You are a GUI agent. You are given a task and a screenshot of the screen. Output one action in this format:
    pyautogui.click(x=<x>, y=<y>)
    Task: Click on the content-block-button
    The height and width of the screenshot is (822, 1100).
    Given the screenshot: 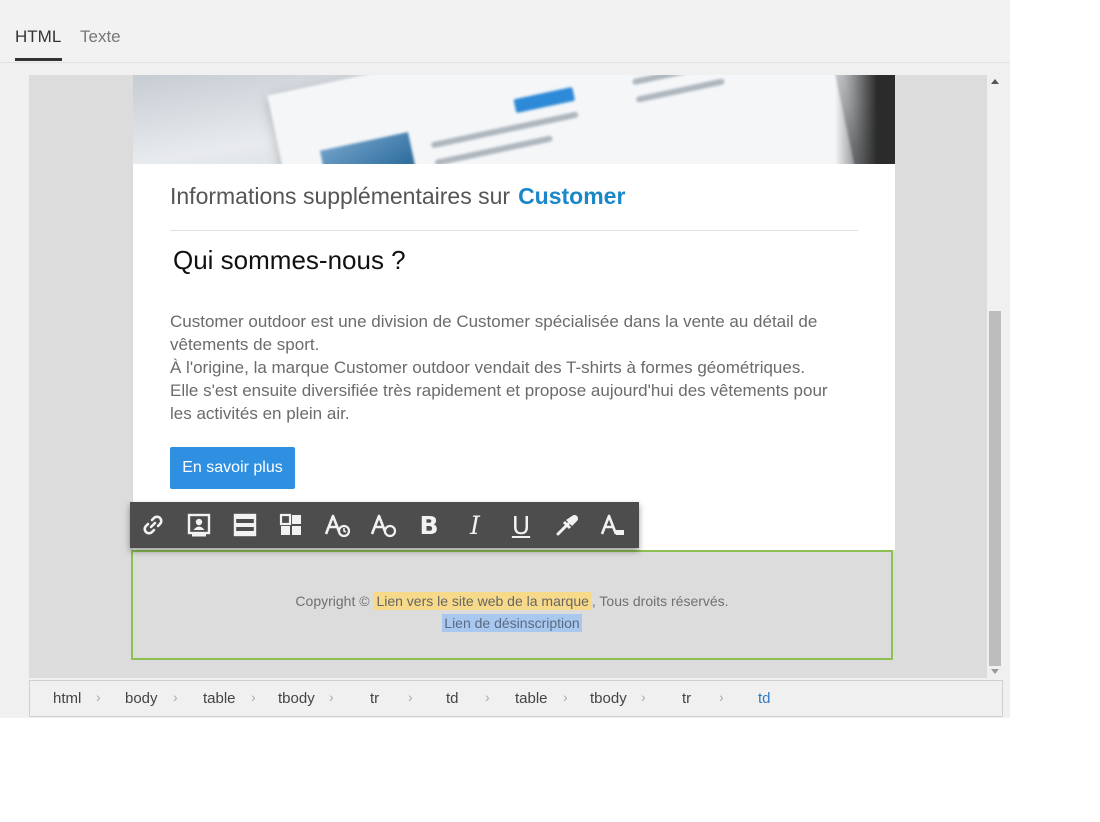 What is the action you would take?
    pyautogui.click(x=291, y=525)
    